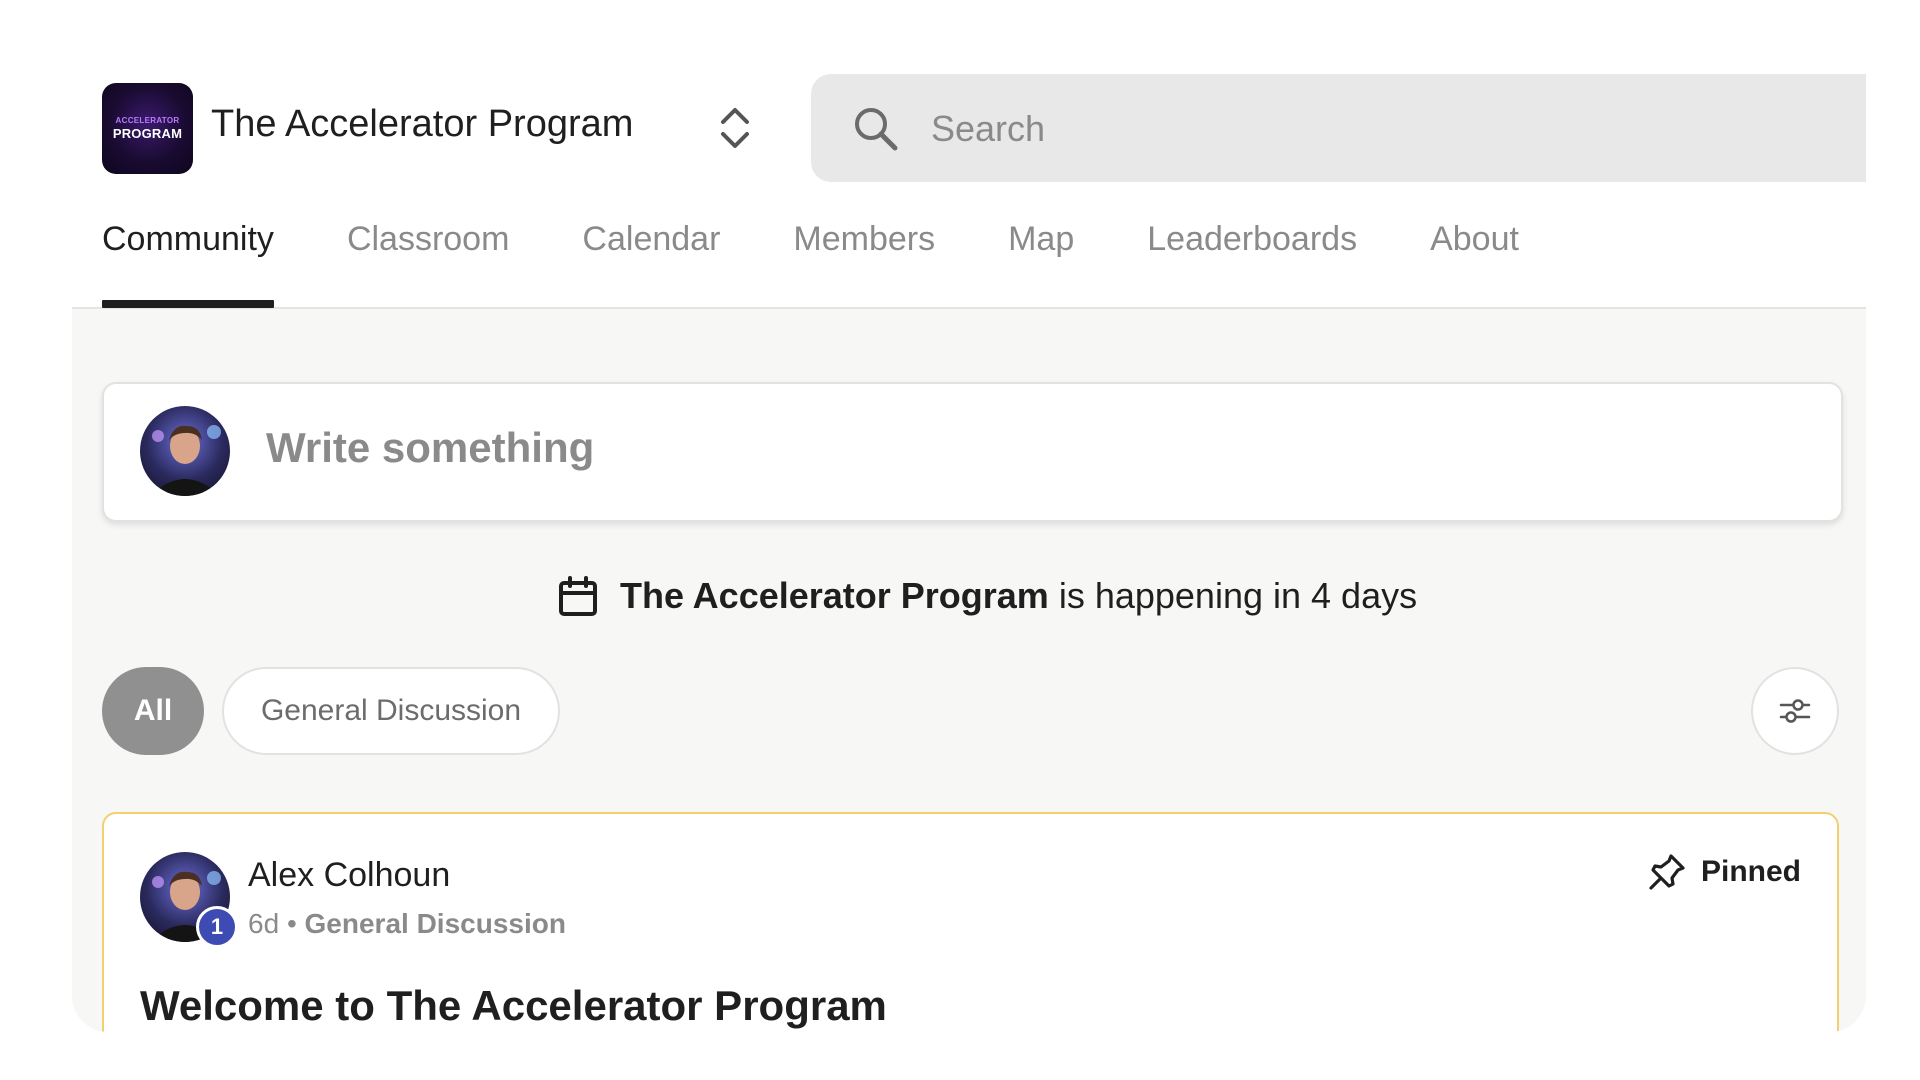 This screenshot has width=1920, height=1080. Describe the element at coordinates (422, 124) in the screenshot. I see `community-title: The Accelerator Program` at that location.